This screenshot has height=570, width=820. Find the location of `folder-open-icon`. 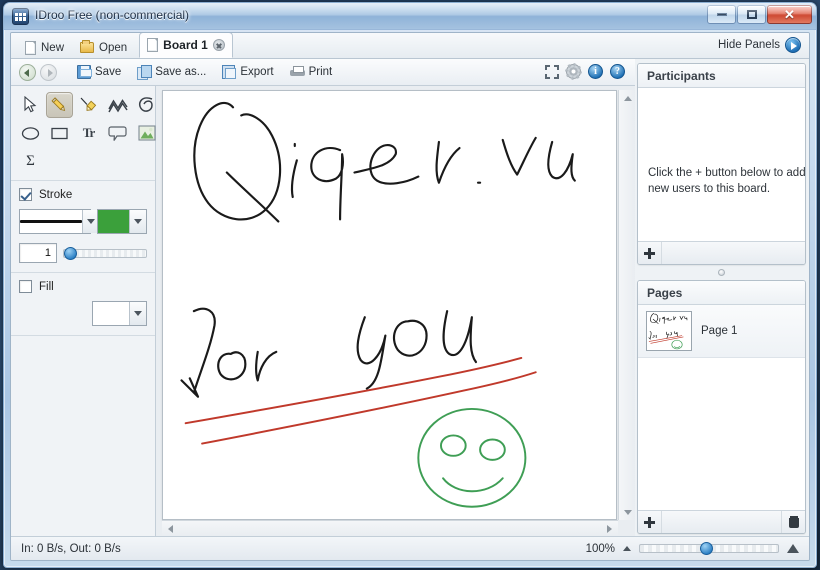

folder-open-icon is located at coordinates (87, 46).